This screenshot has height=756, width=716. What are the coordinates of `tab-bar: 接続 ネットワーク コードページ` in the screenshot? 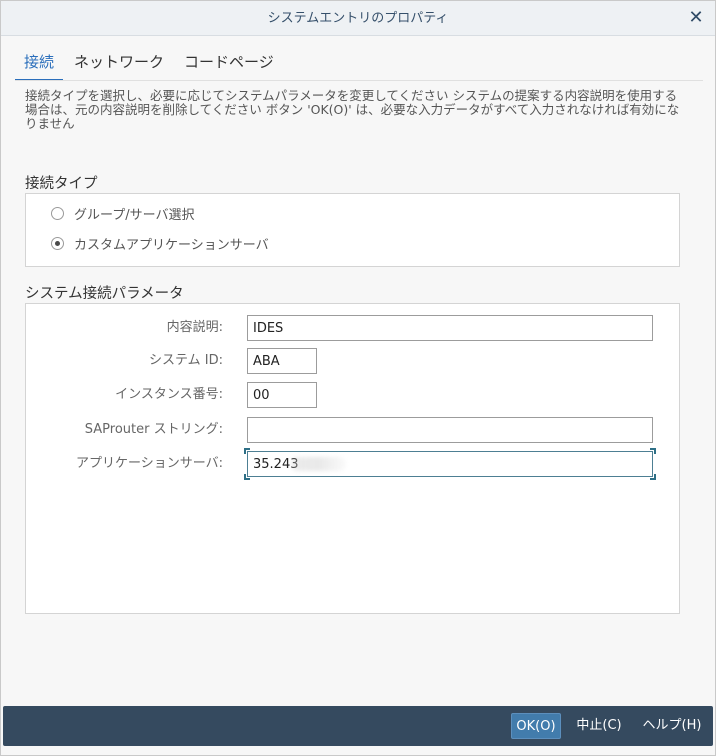 It's located at (150, 65).